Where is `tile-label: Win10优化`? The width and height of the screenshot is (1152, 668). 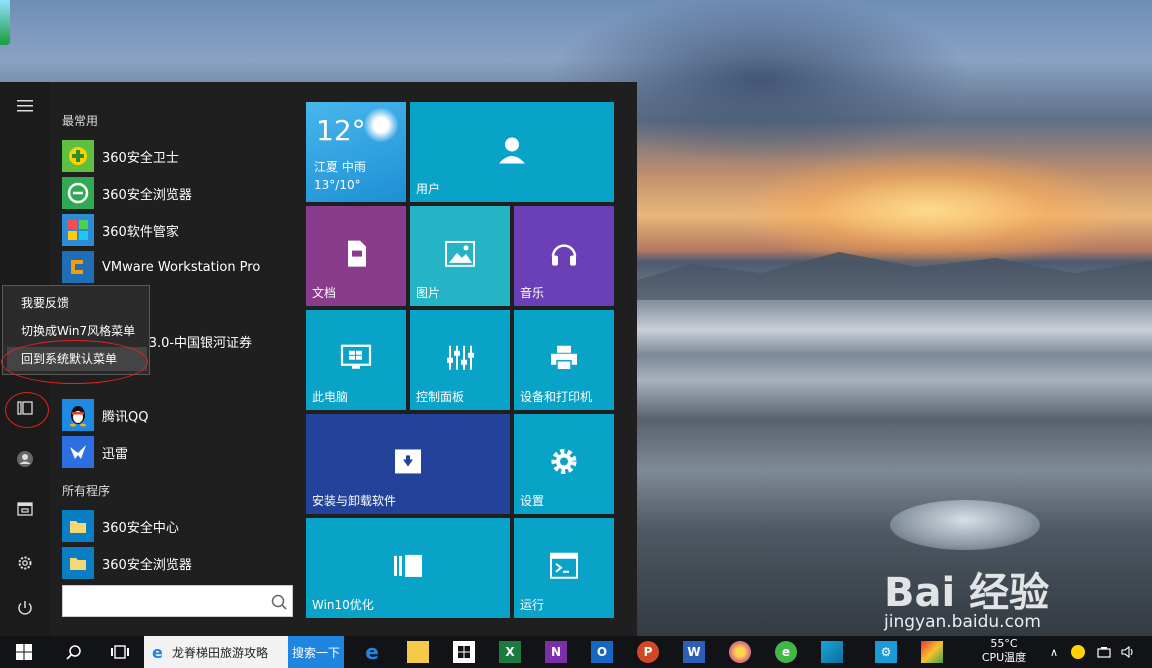 tile-label: Win10优化 is located at coordinates (343, 605).